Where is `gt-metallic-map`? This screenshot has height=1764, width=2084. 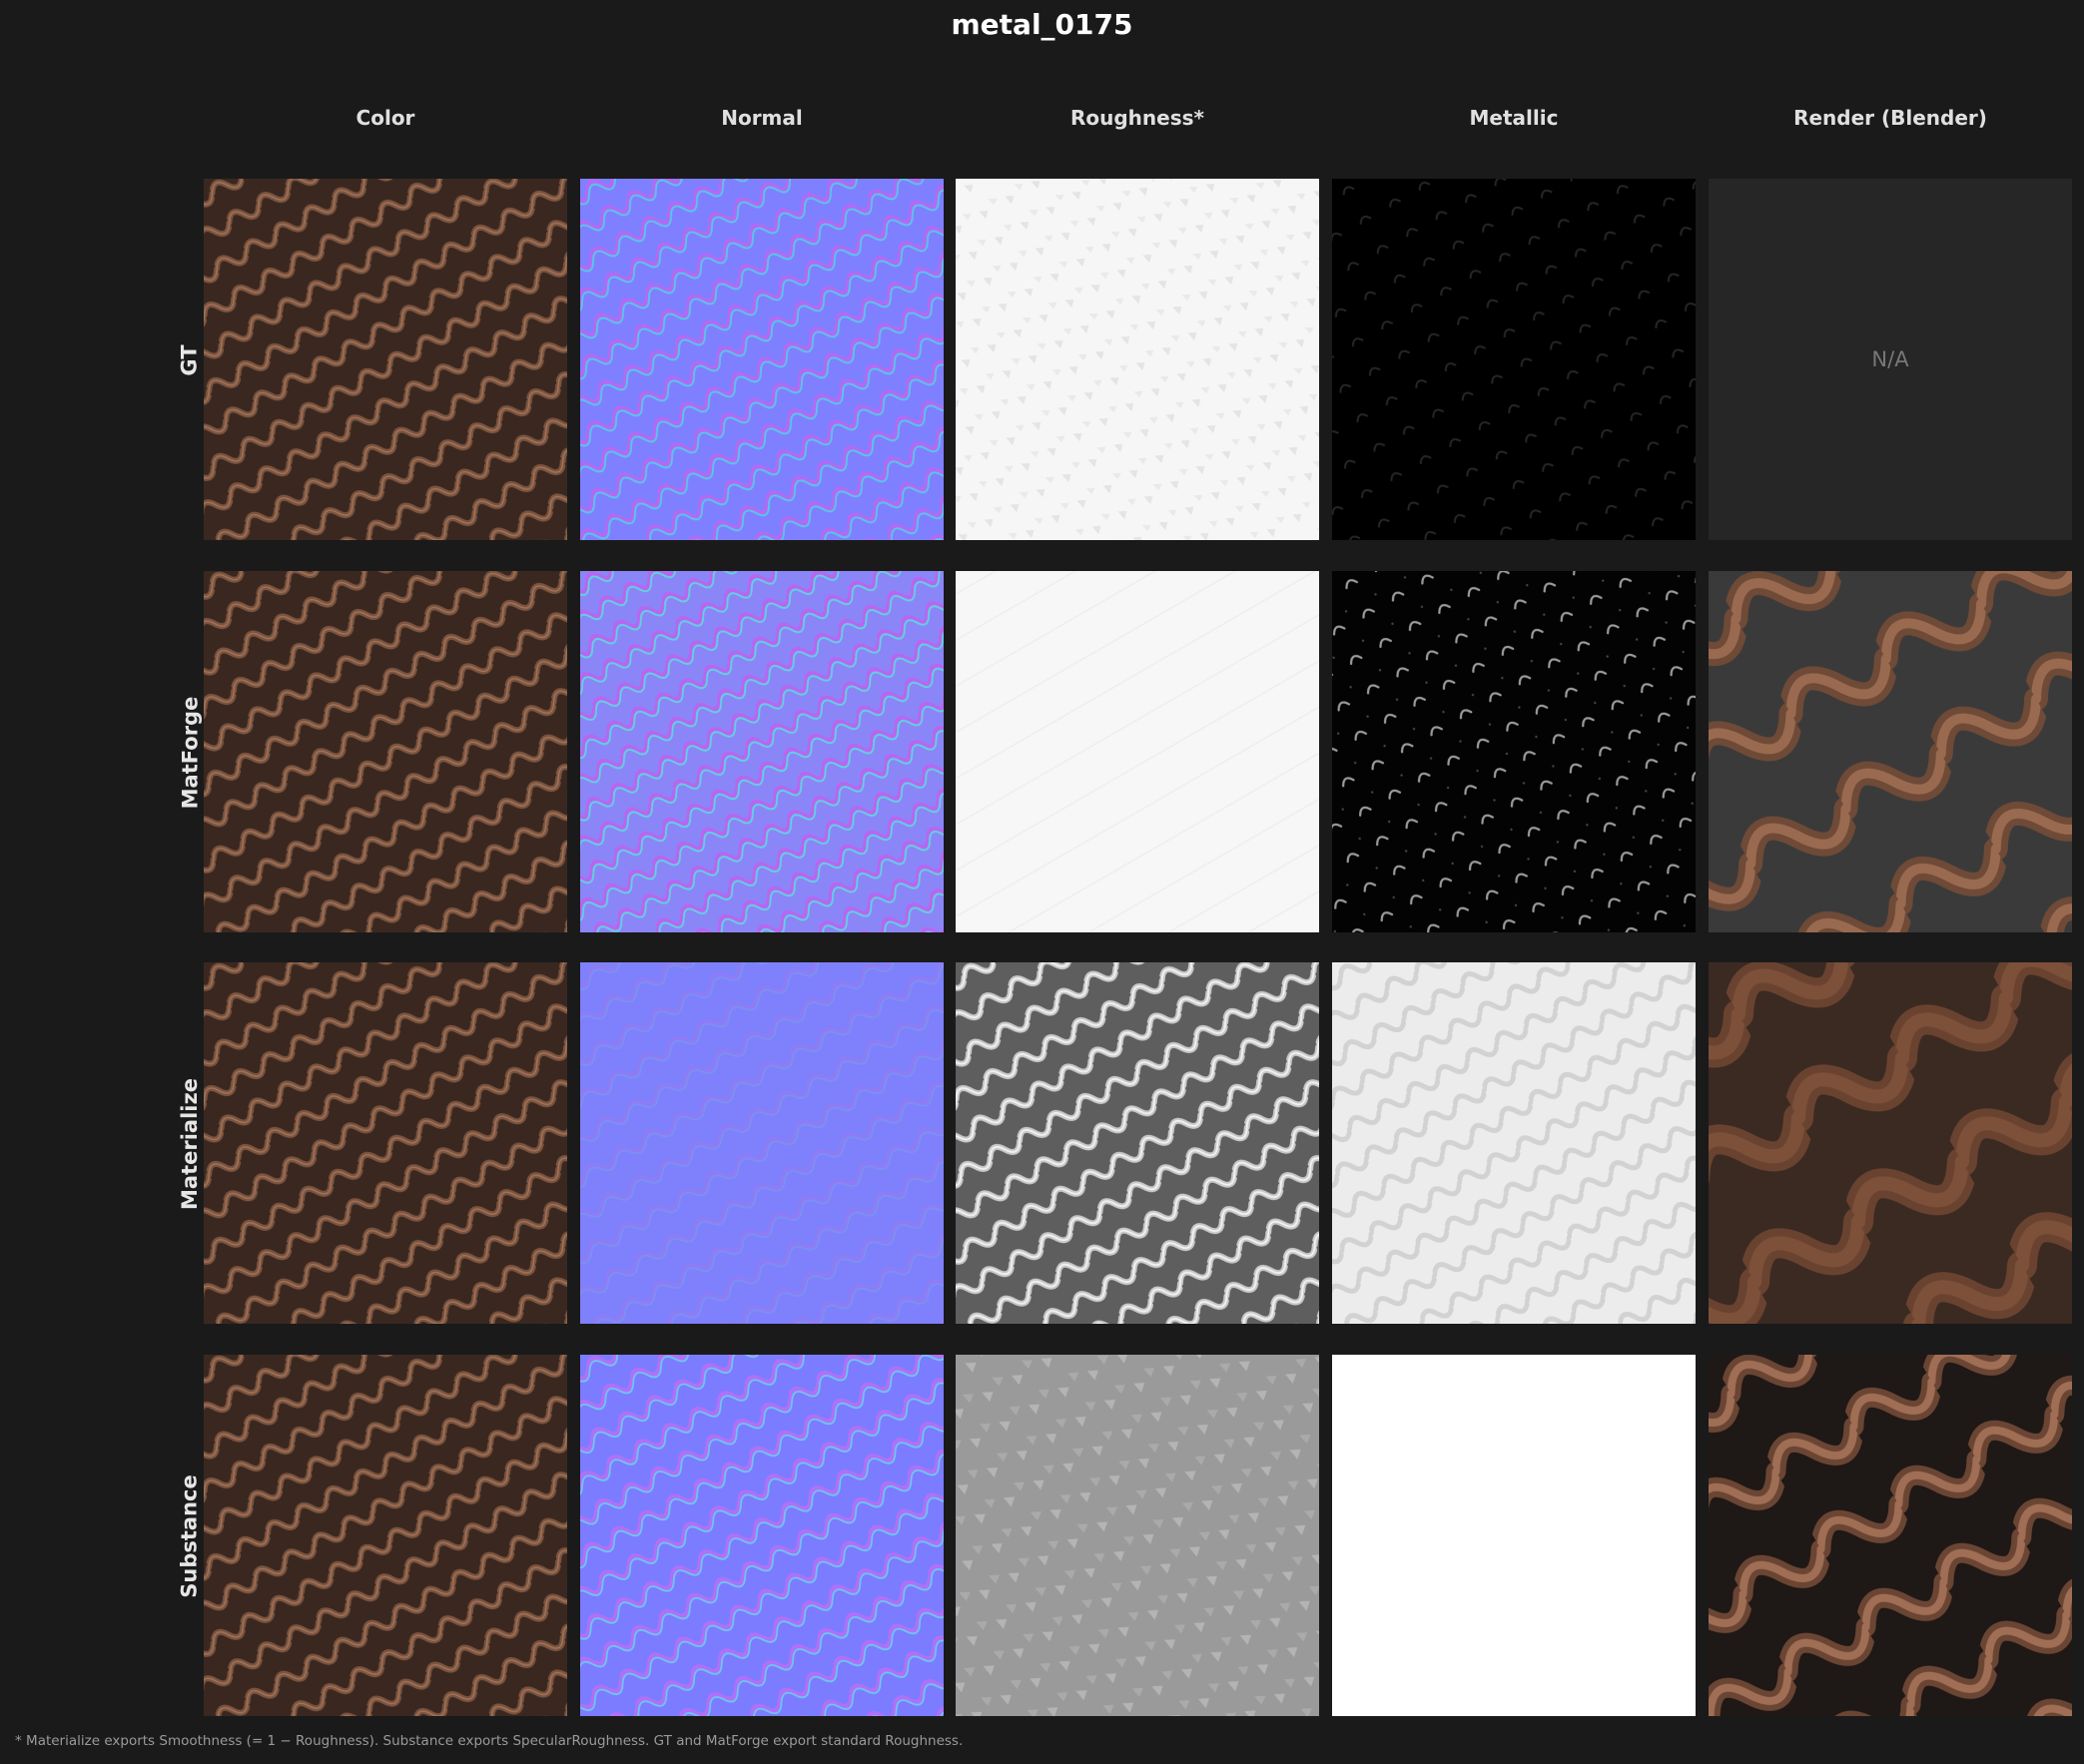
gt-metallic-map is located at coordinates (1514, 359).